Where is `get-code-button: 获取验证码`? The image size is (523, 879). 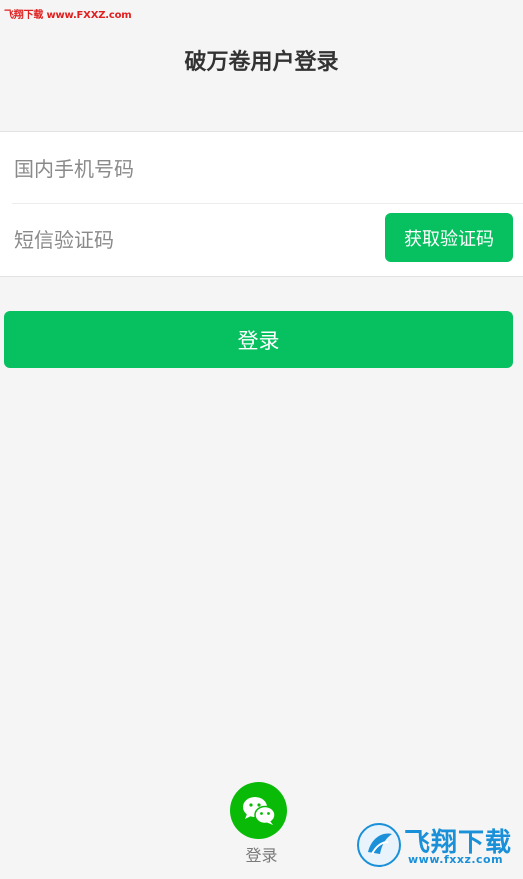
get-code-button: 获取验证码 is located at coordinates (449, 237).